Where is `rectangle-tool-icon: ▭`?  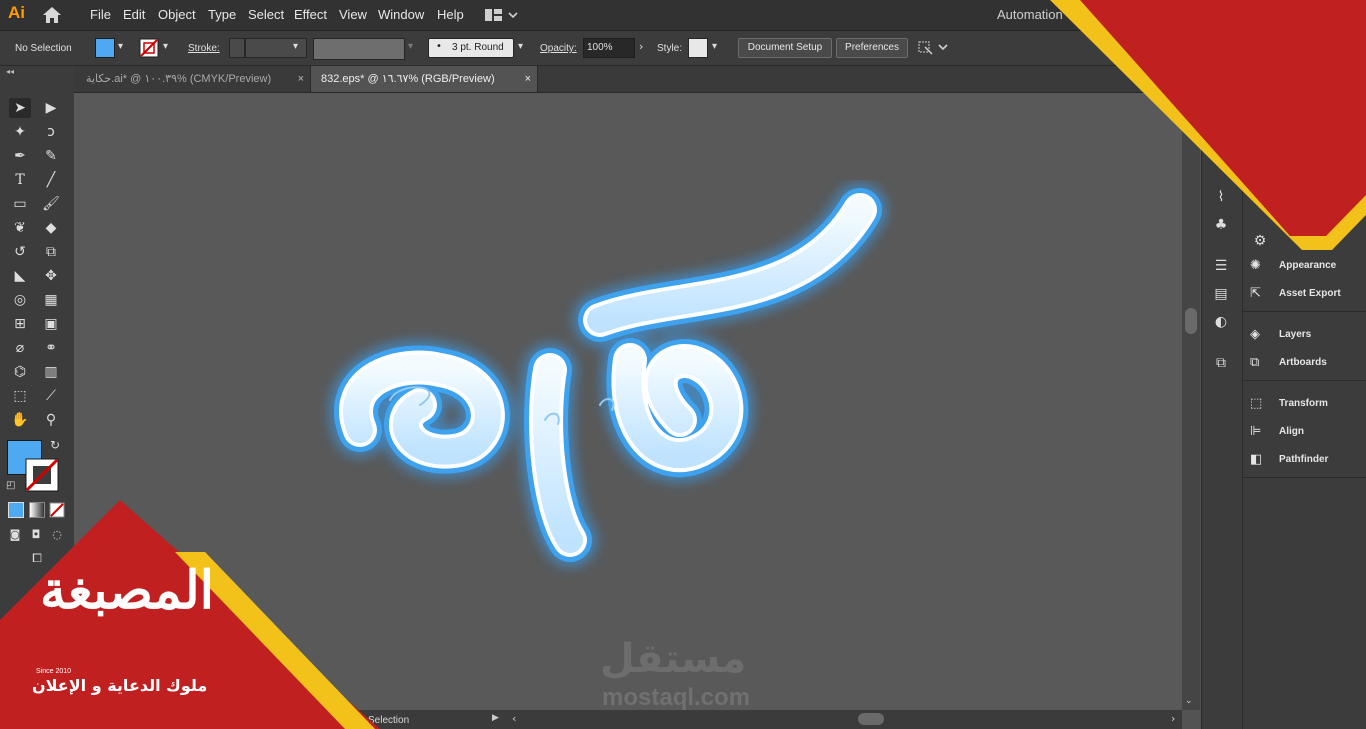 rectangle-tool-icon: ▭ is located at coordinates (20, 204).